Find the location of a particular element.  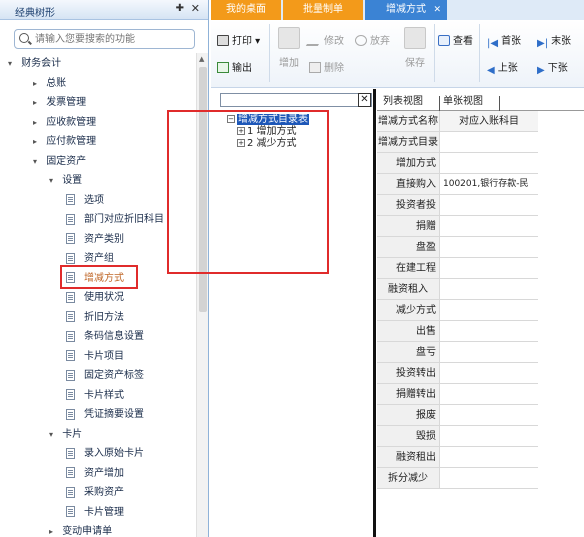

table-row: 增加方式 is located at coordinates (480, 163).